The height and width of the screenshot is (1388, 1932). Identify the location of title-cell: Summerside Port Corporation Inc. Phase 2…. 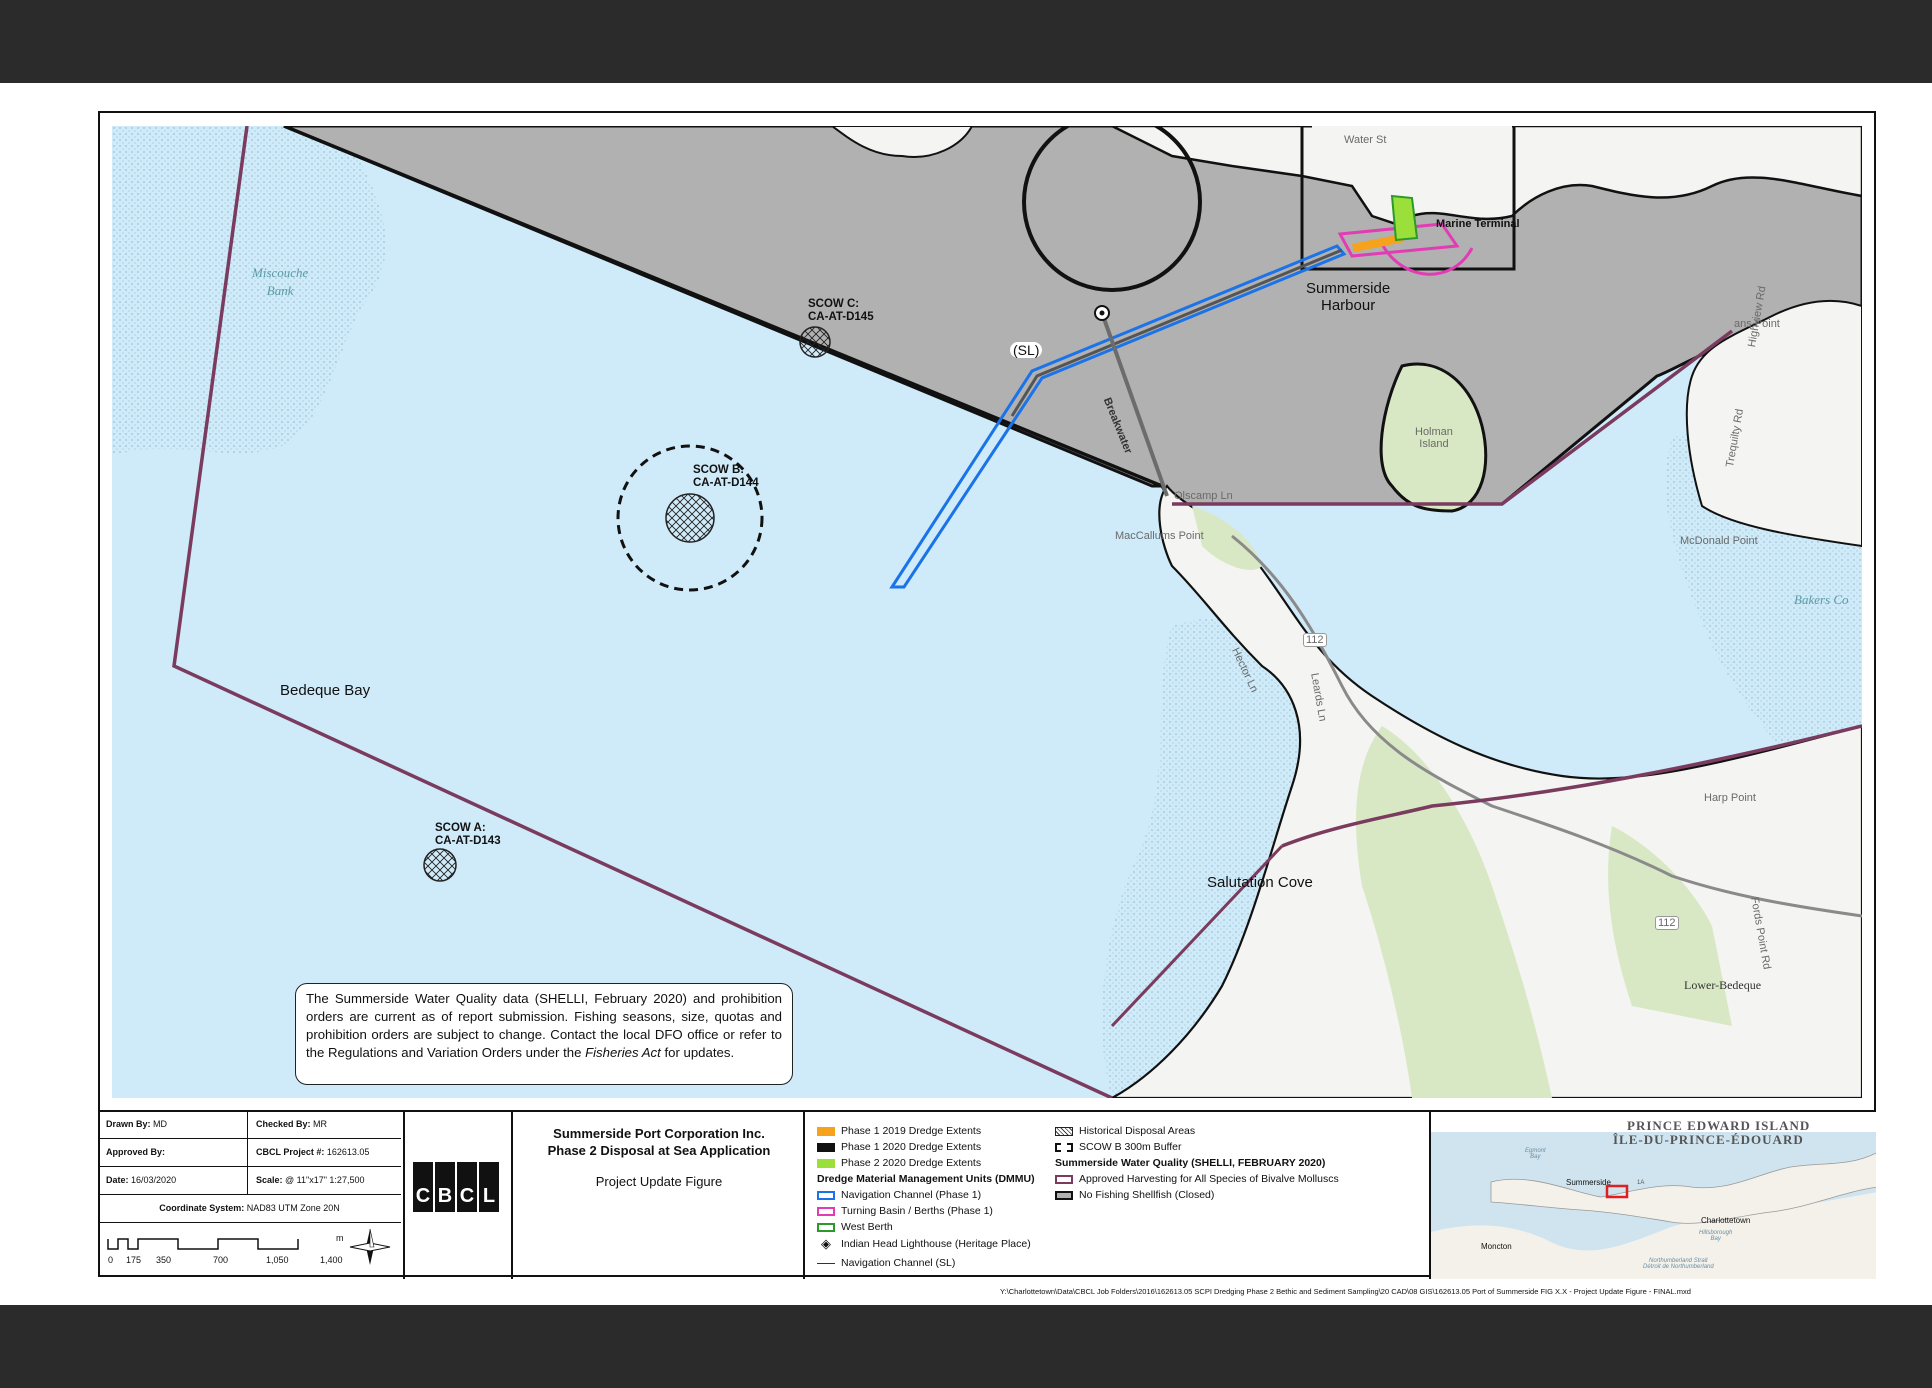
(660, 1195).